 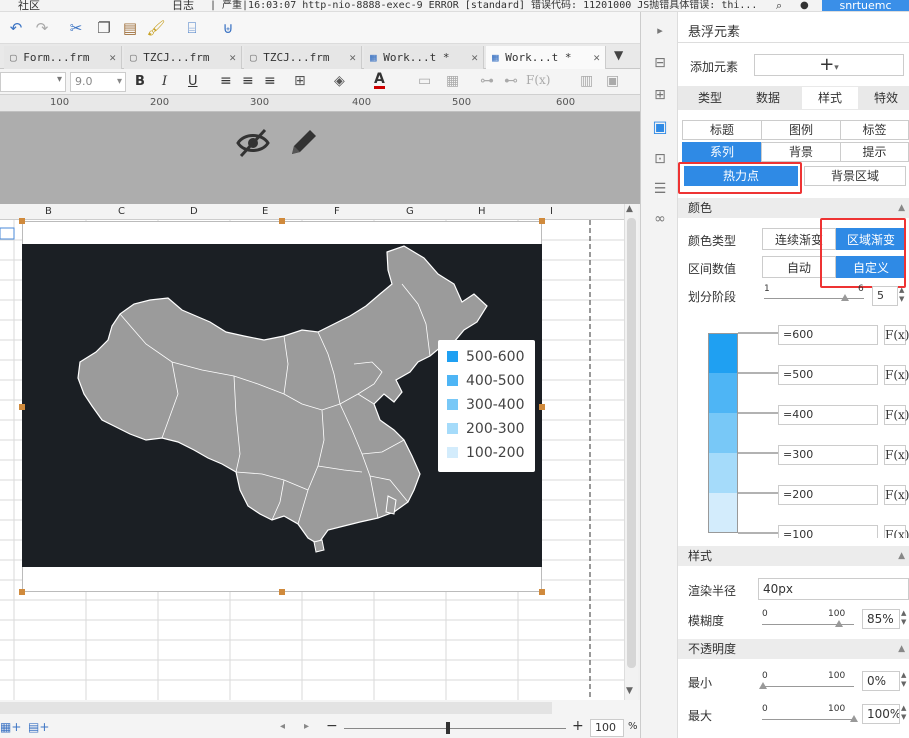 What do you see at coordinates (881, 714) in the screenshot?
I see `max-opacity-input: 100%` at bounding box center [881, 714].